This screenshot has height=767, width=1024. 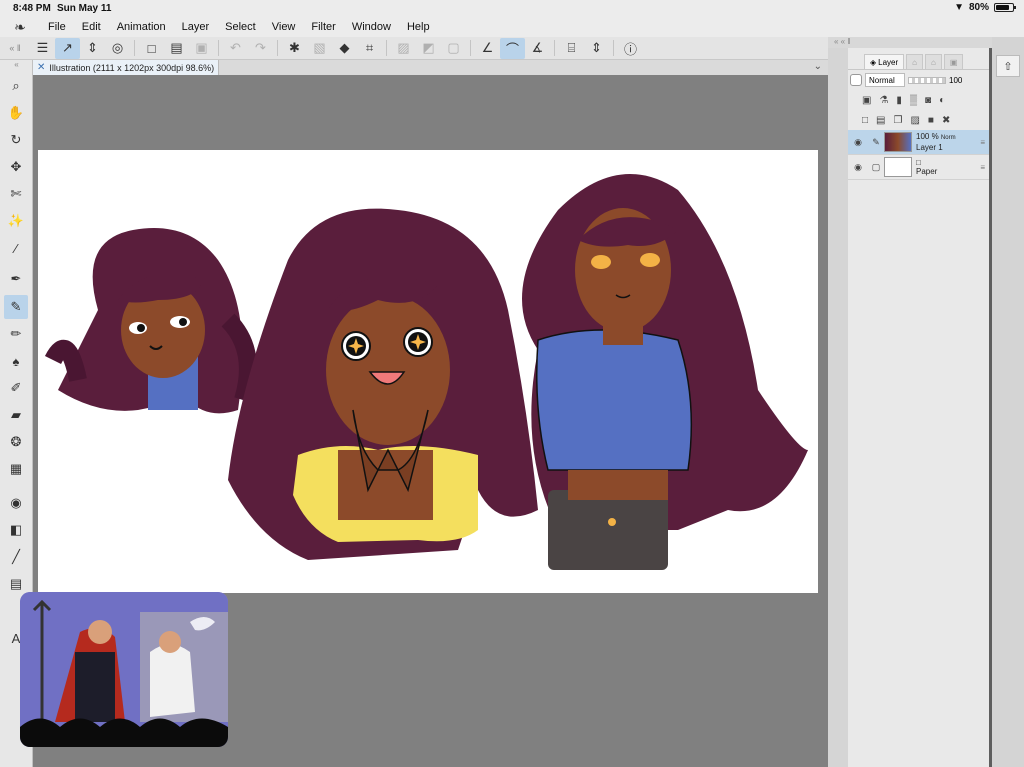 I want to click on tab-navigator: ⌂, so click(x=933, y=61).